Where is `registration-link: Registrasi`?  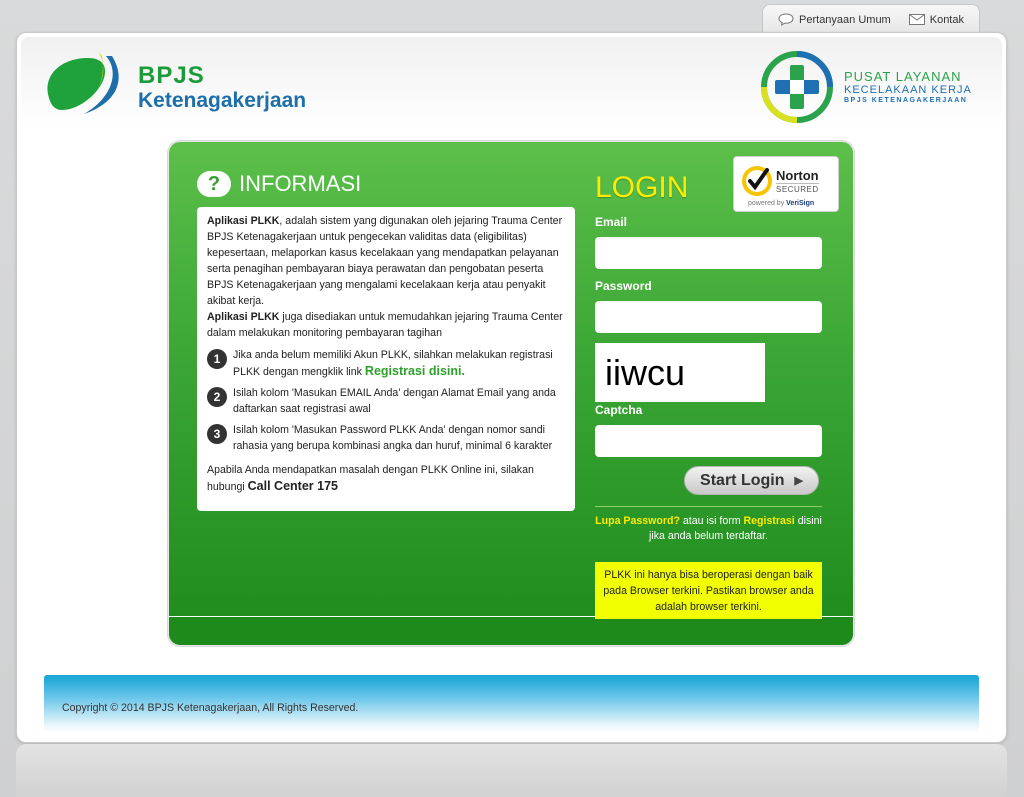 registration-link: Registrasi is located at coordinates (769, 521).